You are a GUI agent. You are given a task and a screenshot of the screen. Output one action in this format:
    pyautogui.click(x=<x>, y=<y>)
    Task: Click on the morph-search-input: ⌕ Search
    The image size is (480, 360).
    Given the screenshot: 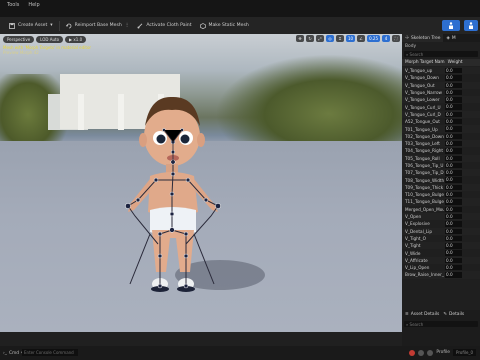 What is the action you would take?
    pyautogui.click(x=441, y=54)
    